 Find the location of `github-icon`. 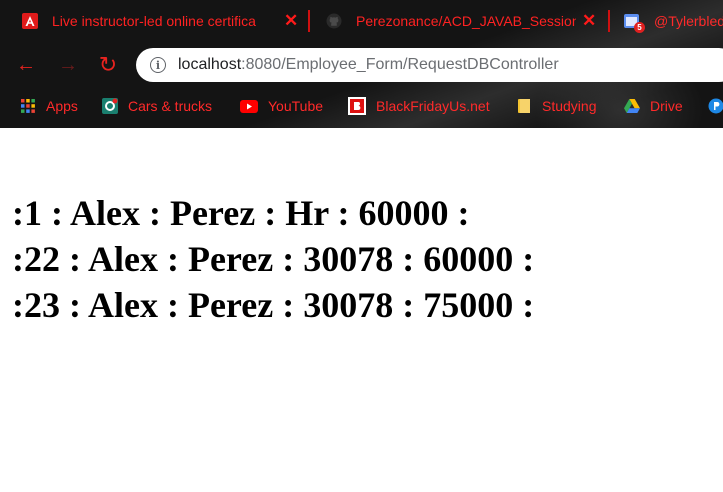

github-icon is located at coordinates (334, 21).